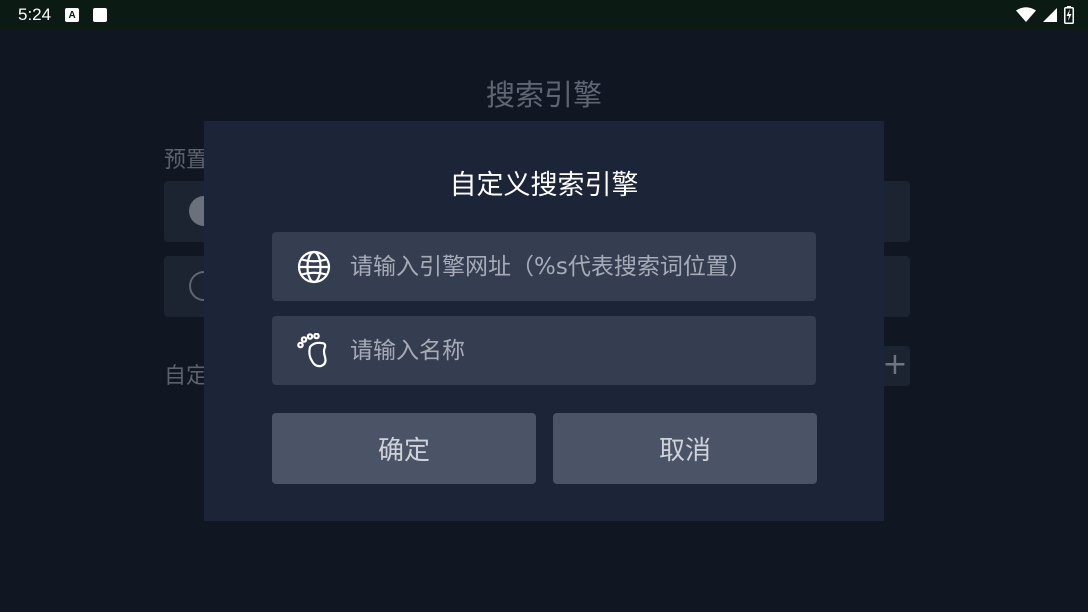 The height and width of the screenshot is (612, 1088). What do you see at coordinates (63, 15) in the screenshot?
I see `status-left: 5:24 A` at bounding box center [63, 15].